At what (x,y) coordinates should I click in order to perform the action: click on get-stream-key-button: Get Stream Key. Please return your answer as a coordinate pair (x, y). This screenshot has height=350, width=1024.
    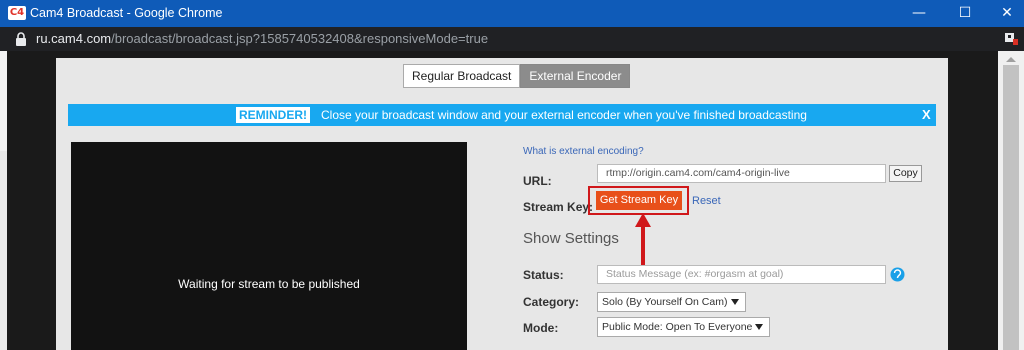
    Looking at the image, I should click on (639, 200).